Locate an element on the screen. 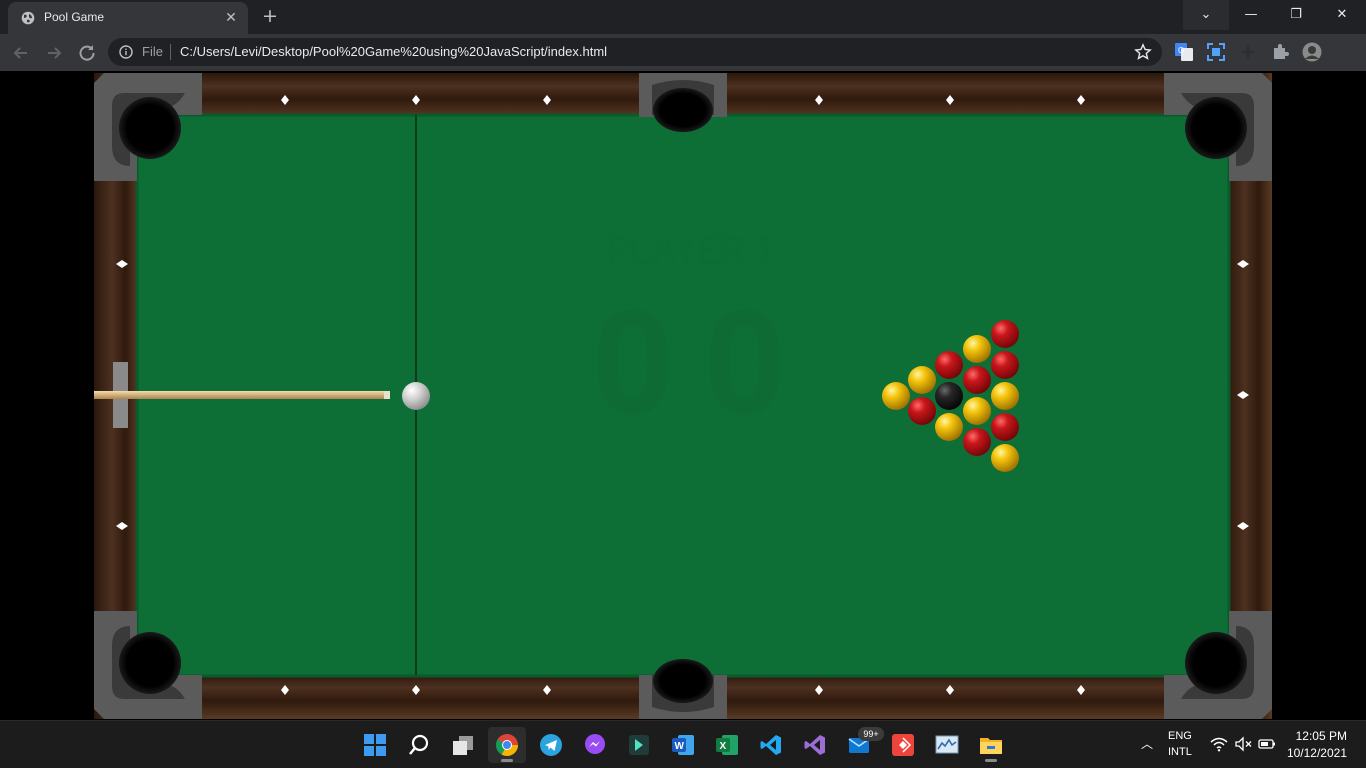  resource-monitor-icon is located at coordinates (947, 744).